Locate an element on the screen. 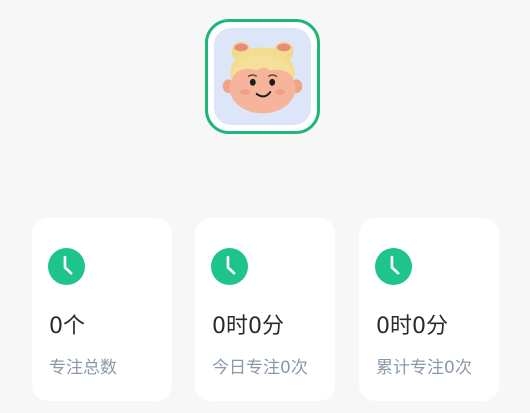 Image resolution: width=530 pixels, height=413 pixels. stat-card-today-focus: 0时0分 今日专注0次 is located at coordinates (265, 309).